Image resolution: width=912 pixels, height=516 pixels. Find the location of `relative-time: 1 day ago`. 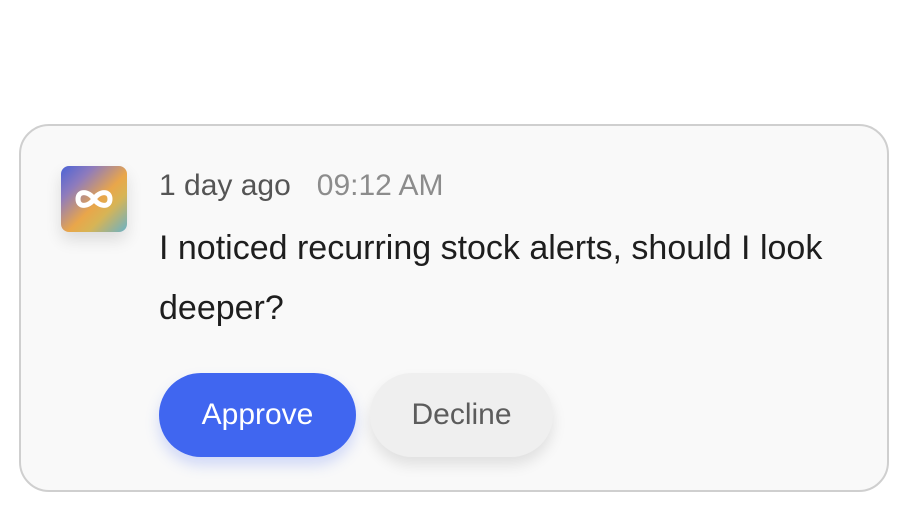

relative-time: 1 day ago is located at coordinates (225, 185).